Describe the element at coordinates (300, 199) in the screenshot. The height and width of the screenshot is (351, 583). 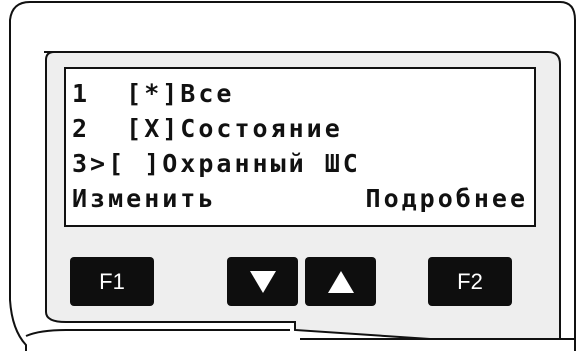
I see `softkey-labels: Изменить Подробнее` at that location.